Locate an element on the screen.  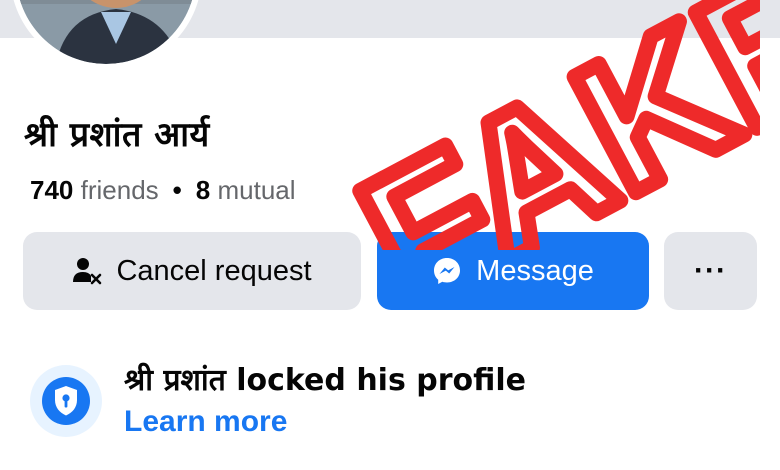
locked-profile-text: श्री प्रशांत locked his profile is located at coordinates (325, 380).